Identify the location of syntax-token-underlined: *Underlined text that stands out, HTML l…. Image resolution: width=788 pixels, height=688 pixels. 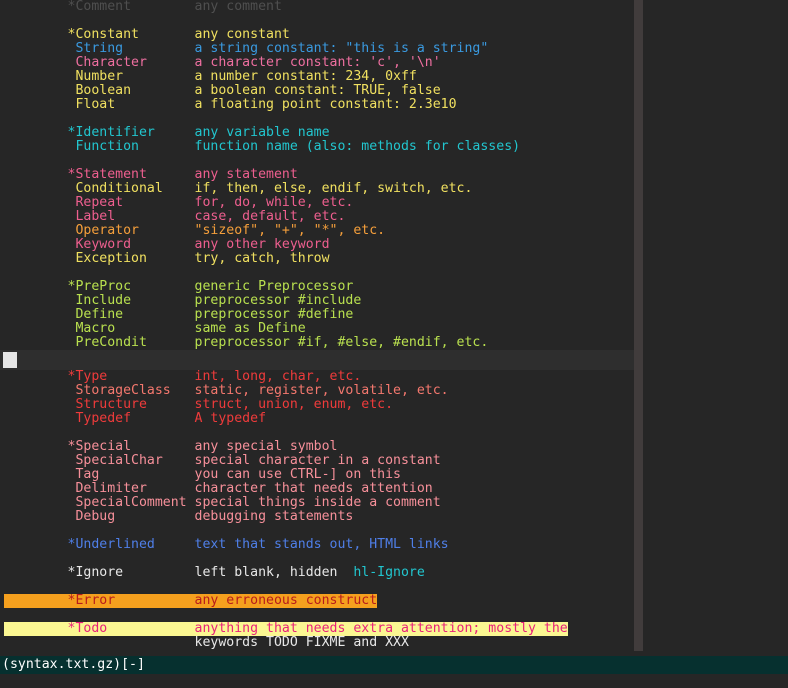
(226, 544).